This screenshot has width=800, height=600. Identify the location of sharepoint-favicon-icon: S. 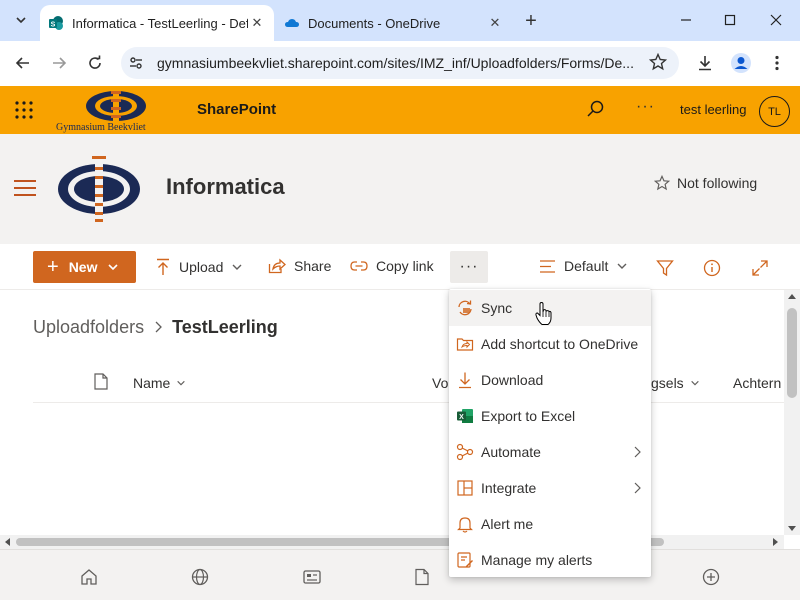
(56, 23).